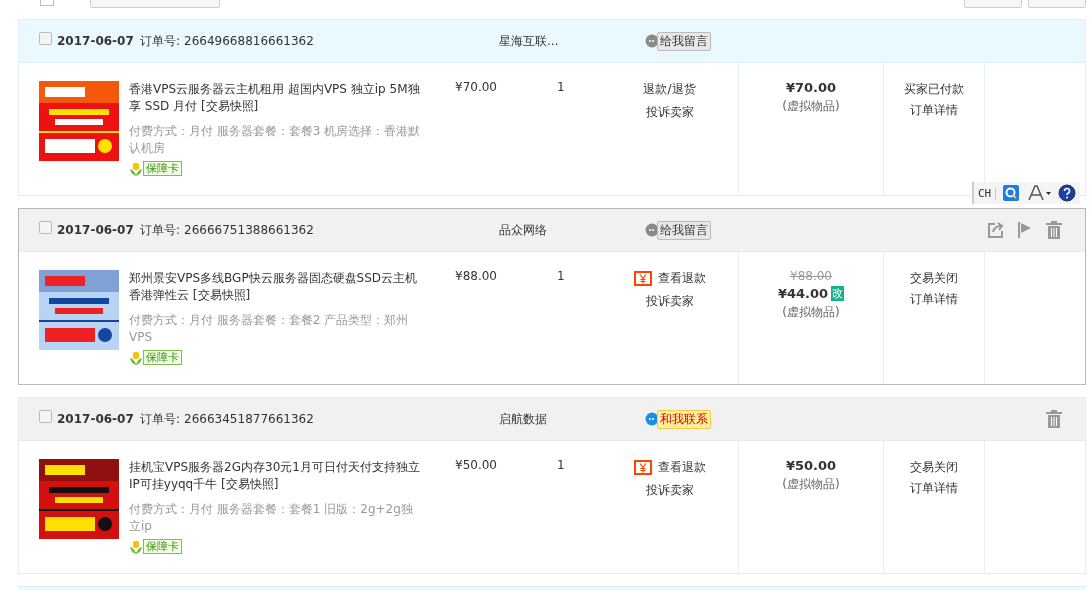  Describe the element at coordinates (1039, 193) in the screenshot. I see `font-dropdown-icon` at that location.